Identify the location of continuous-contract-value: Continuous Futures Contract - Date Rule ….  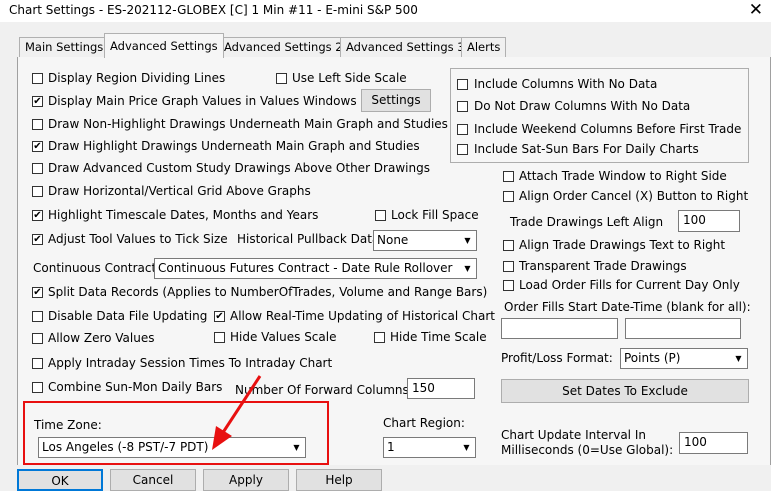
(305, 268).